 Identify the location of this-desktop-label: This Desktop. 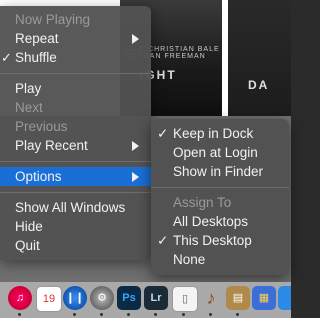
(212, 240).